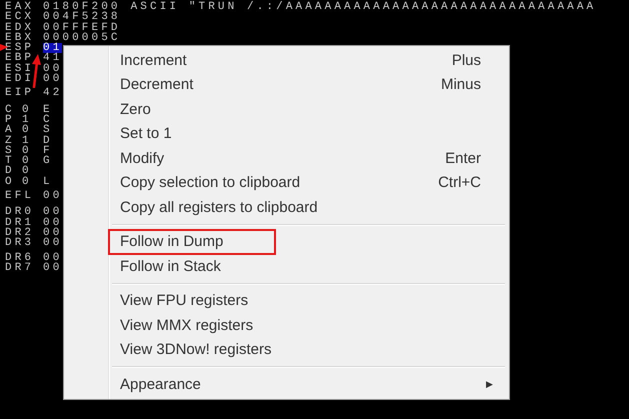 The width and height of the screenshot is (629, 419). I want to click on register-name: EAX, so click(20, 7).